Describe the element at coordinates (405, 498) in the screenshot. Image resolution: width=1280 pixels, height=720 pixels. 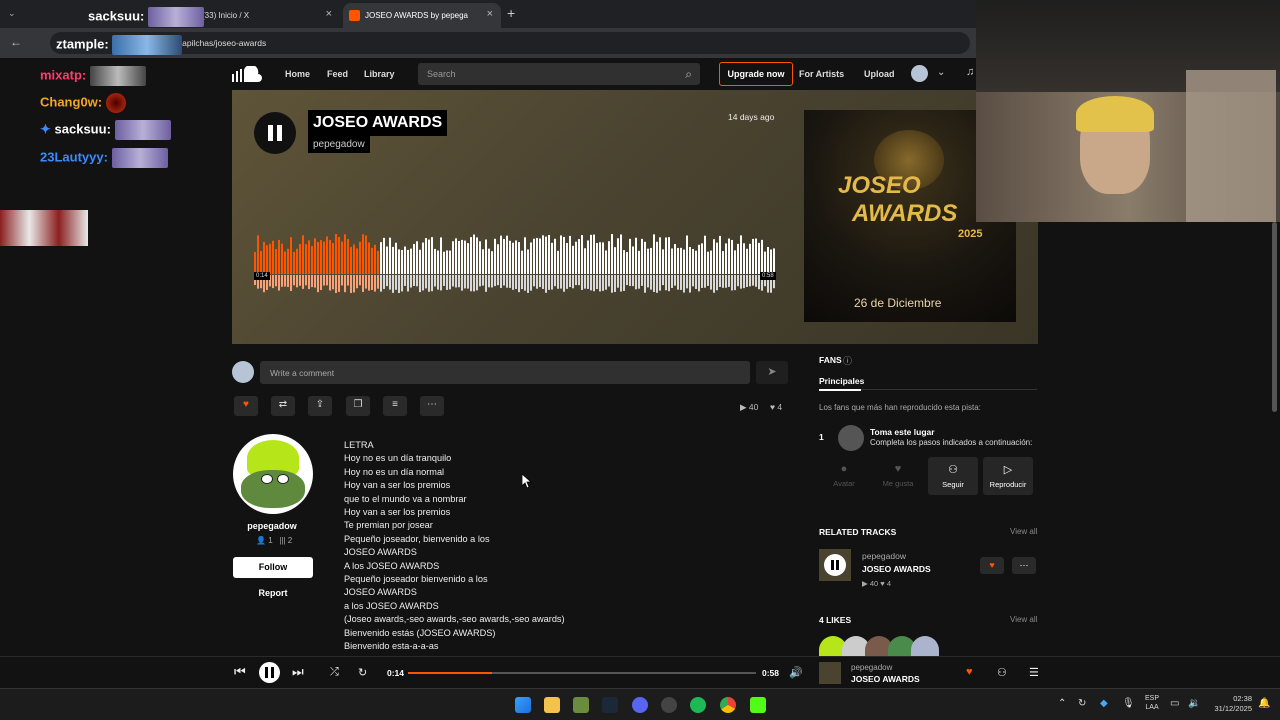
I see `lyric-line: que to el mundo va a nombrar` at that location.